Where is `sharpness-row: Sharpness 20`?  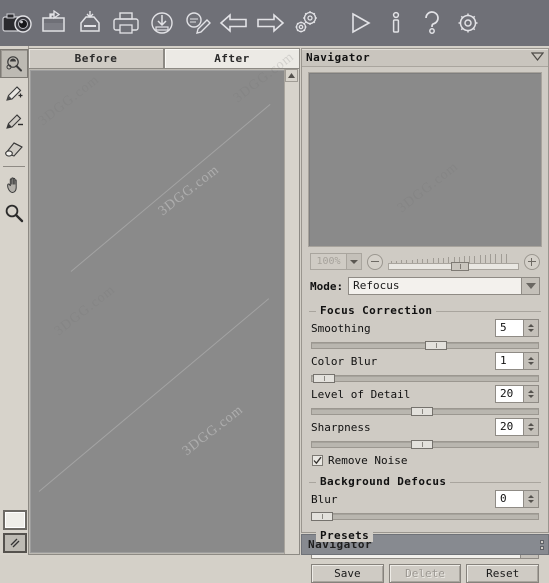 sharpness-row: Sharpness 20 is located at coordinates (425, 427).